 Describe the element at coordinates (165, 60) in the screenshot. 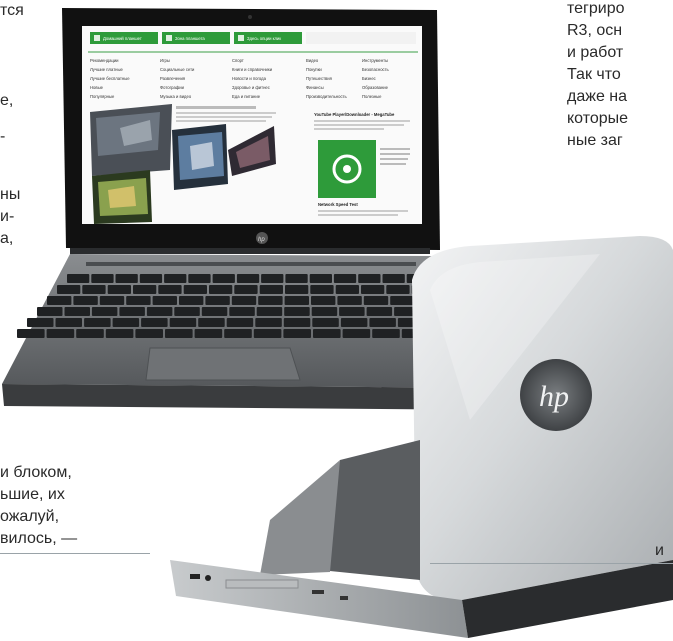

I see `screen-category-item: Игры` at that location.